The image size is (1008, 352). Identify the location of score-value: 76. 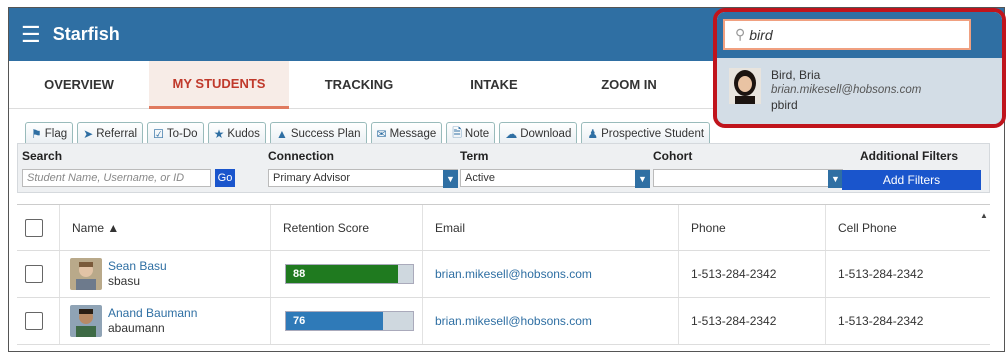
(299, 321).